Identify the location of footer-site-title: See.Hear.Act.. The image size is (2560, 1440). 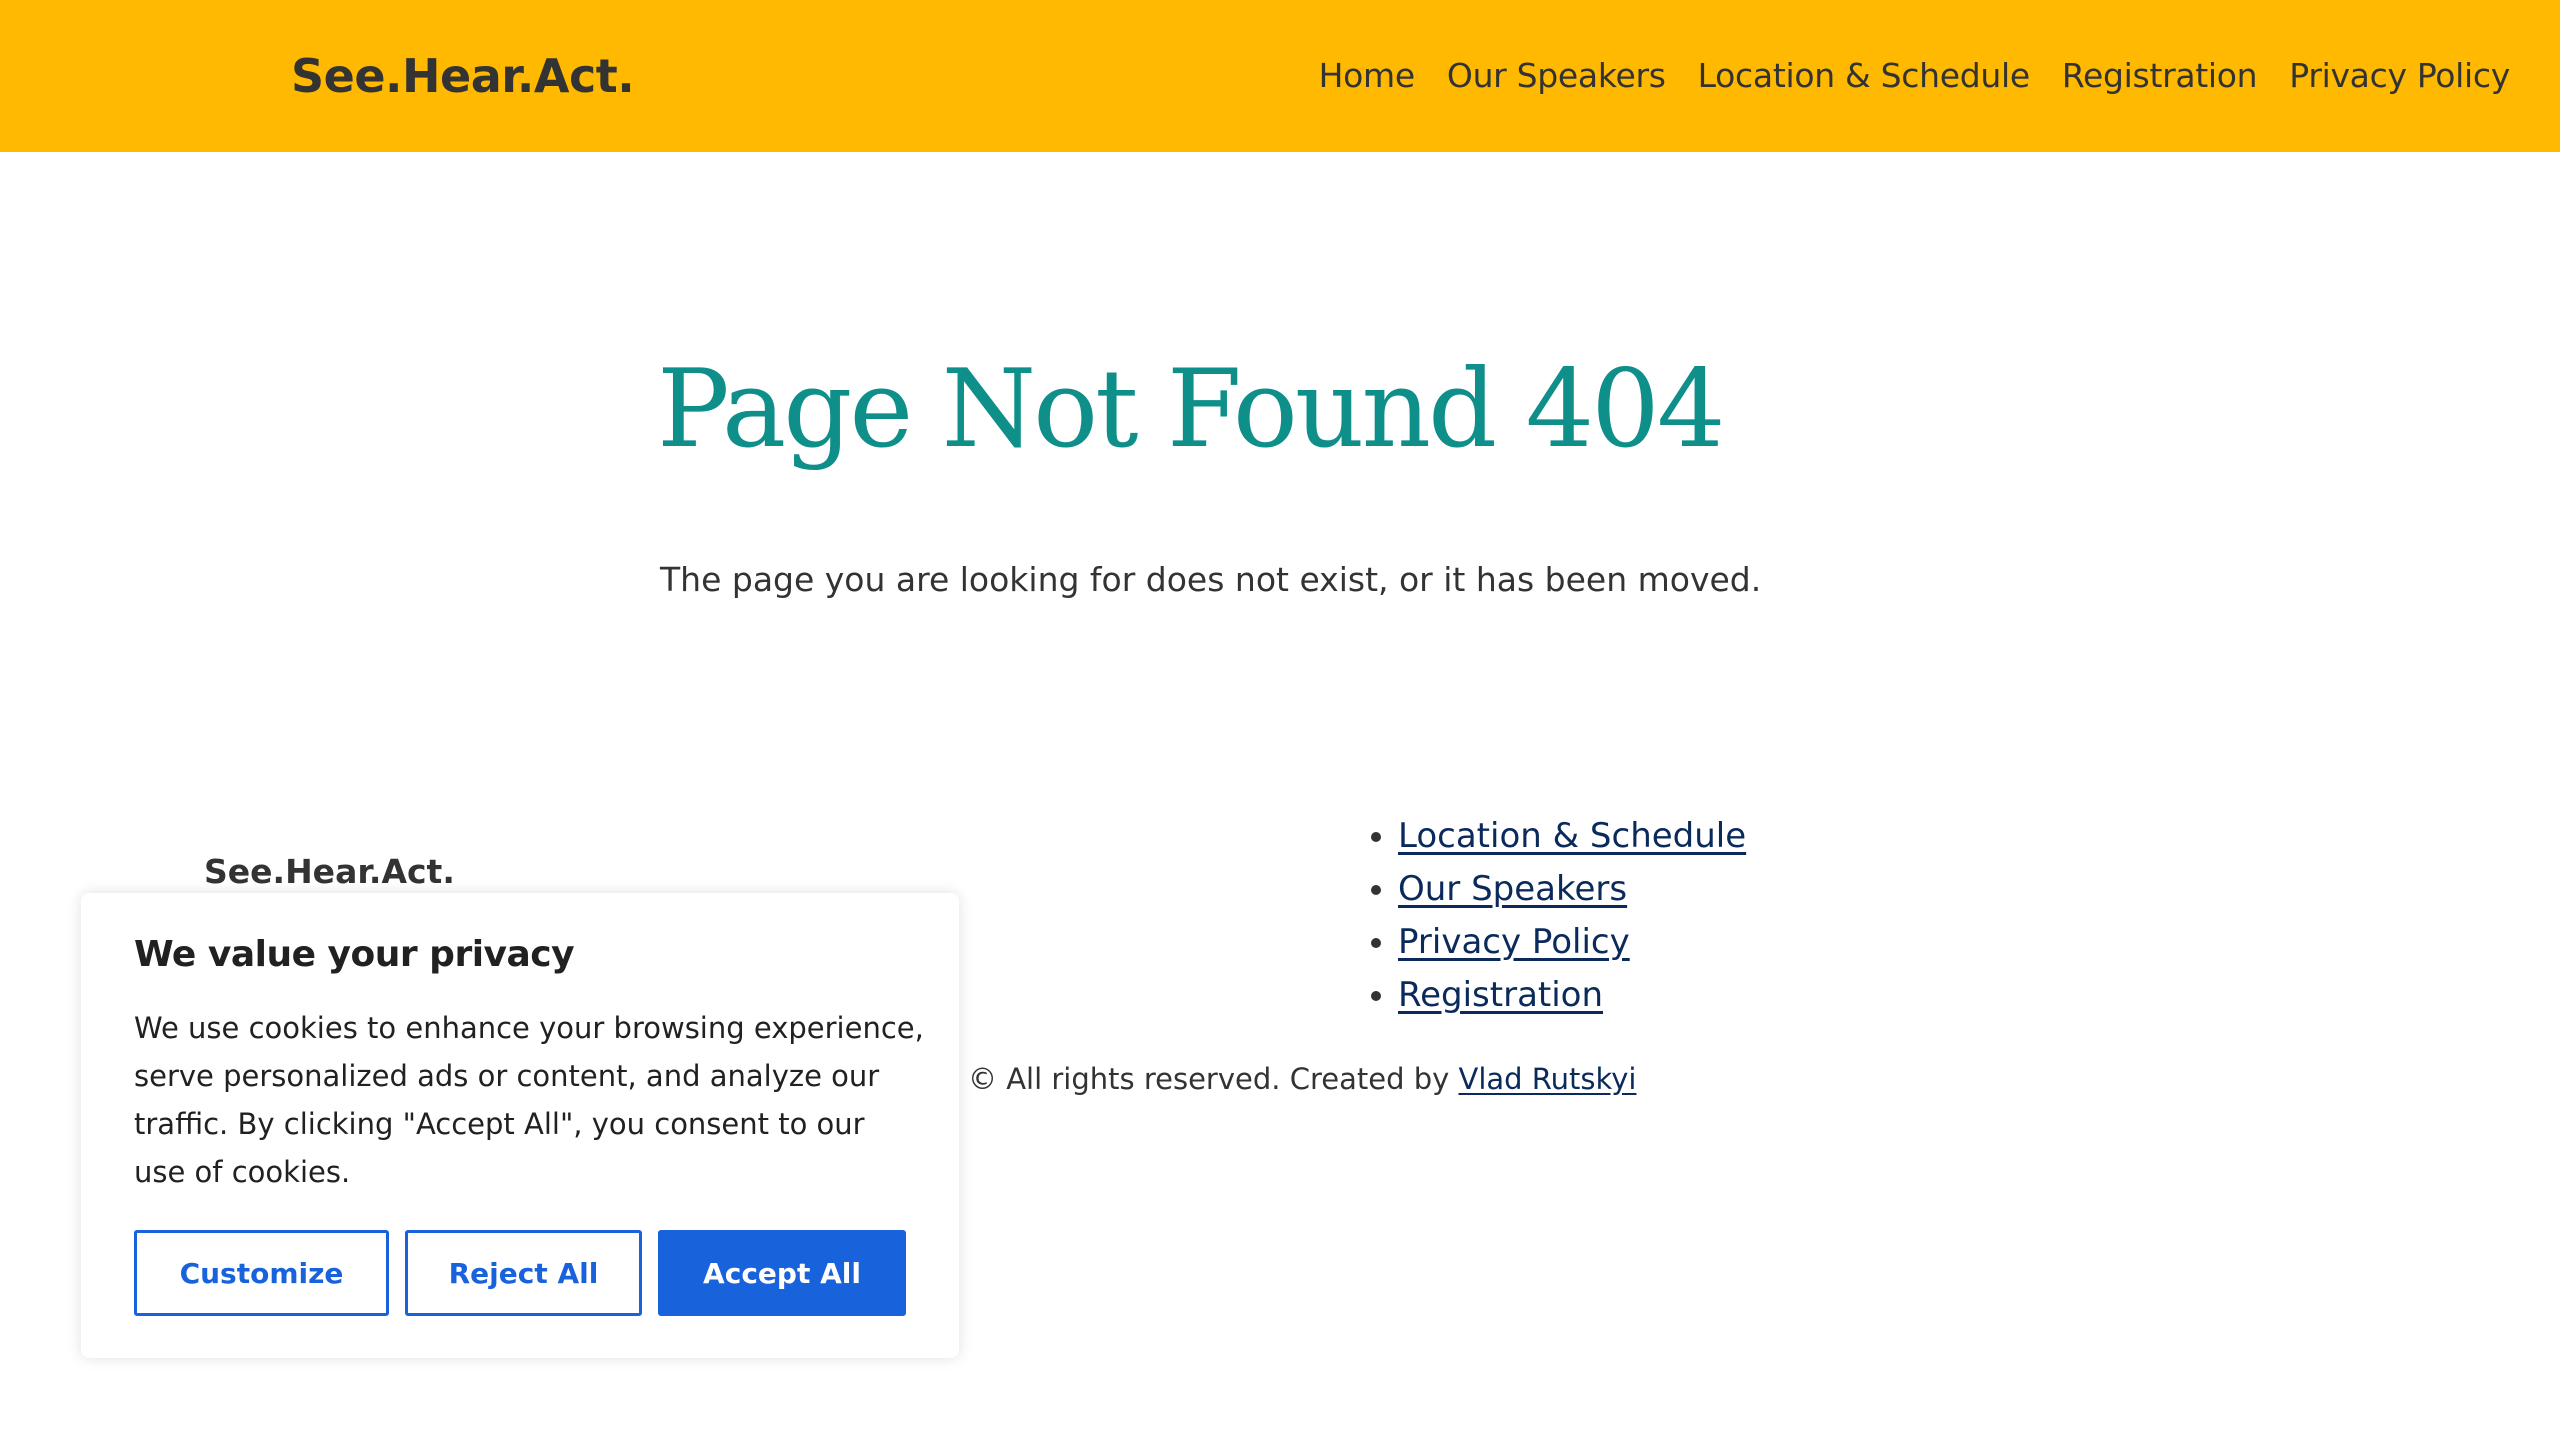
(329, 871).